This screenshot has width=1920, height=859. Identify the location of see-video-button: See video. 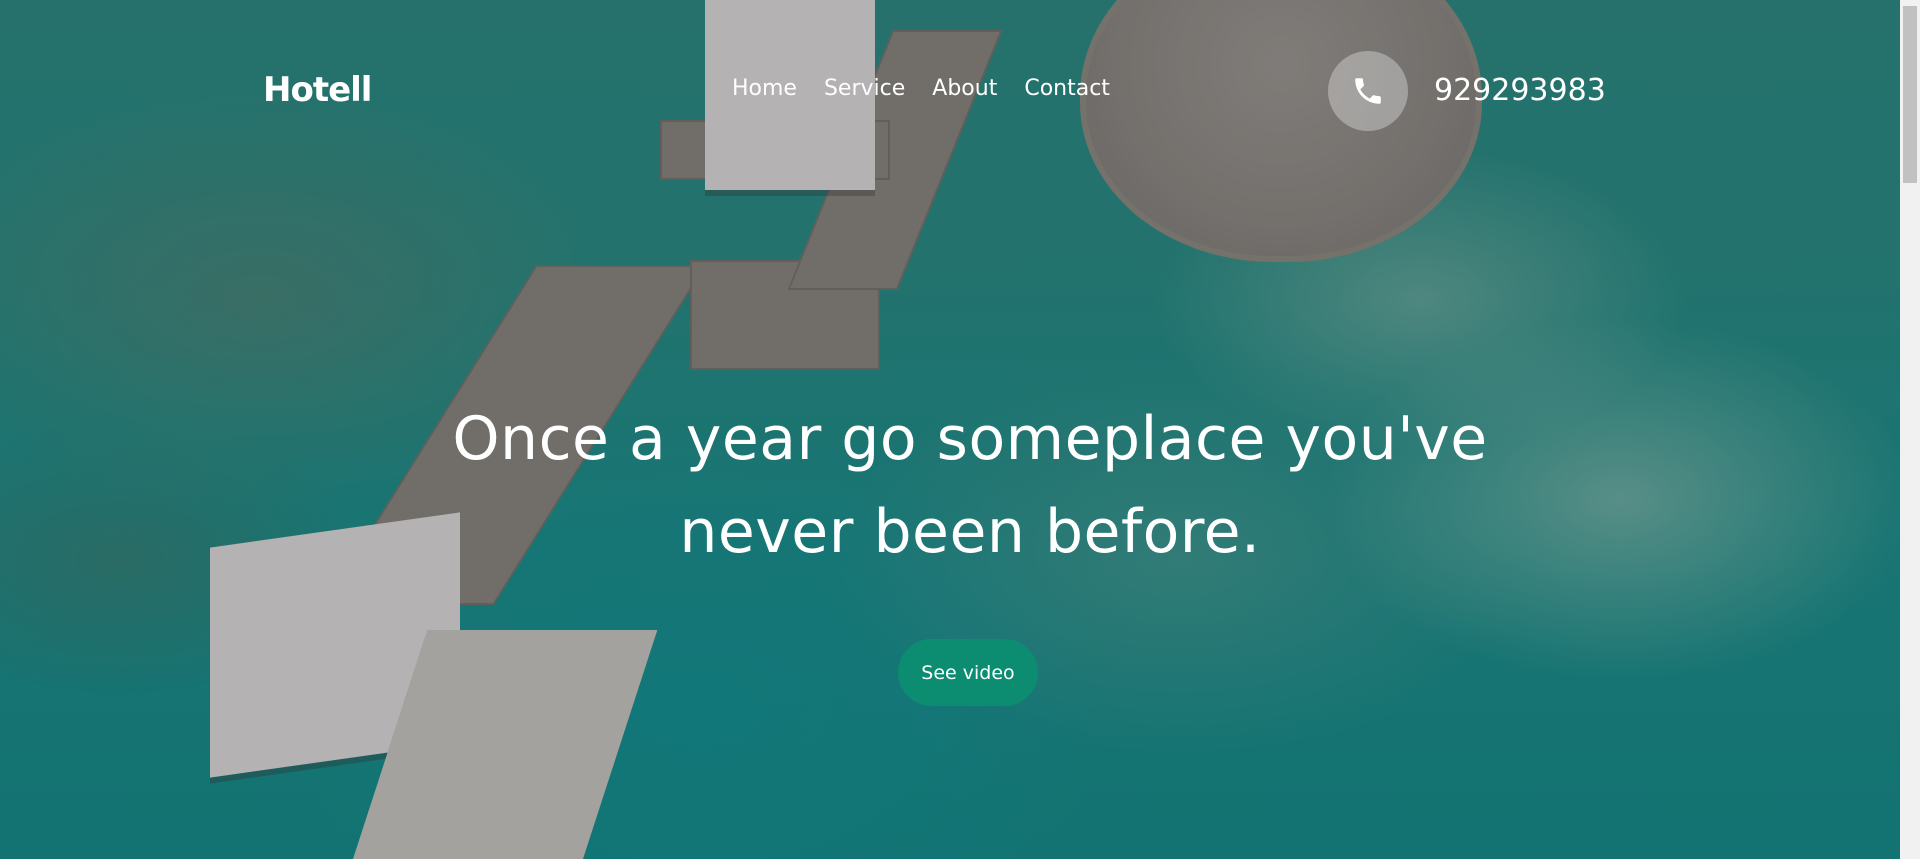
(968, 672).